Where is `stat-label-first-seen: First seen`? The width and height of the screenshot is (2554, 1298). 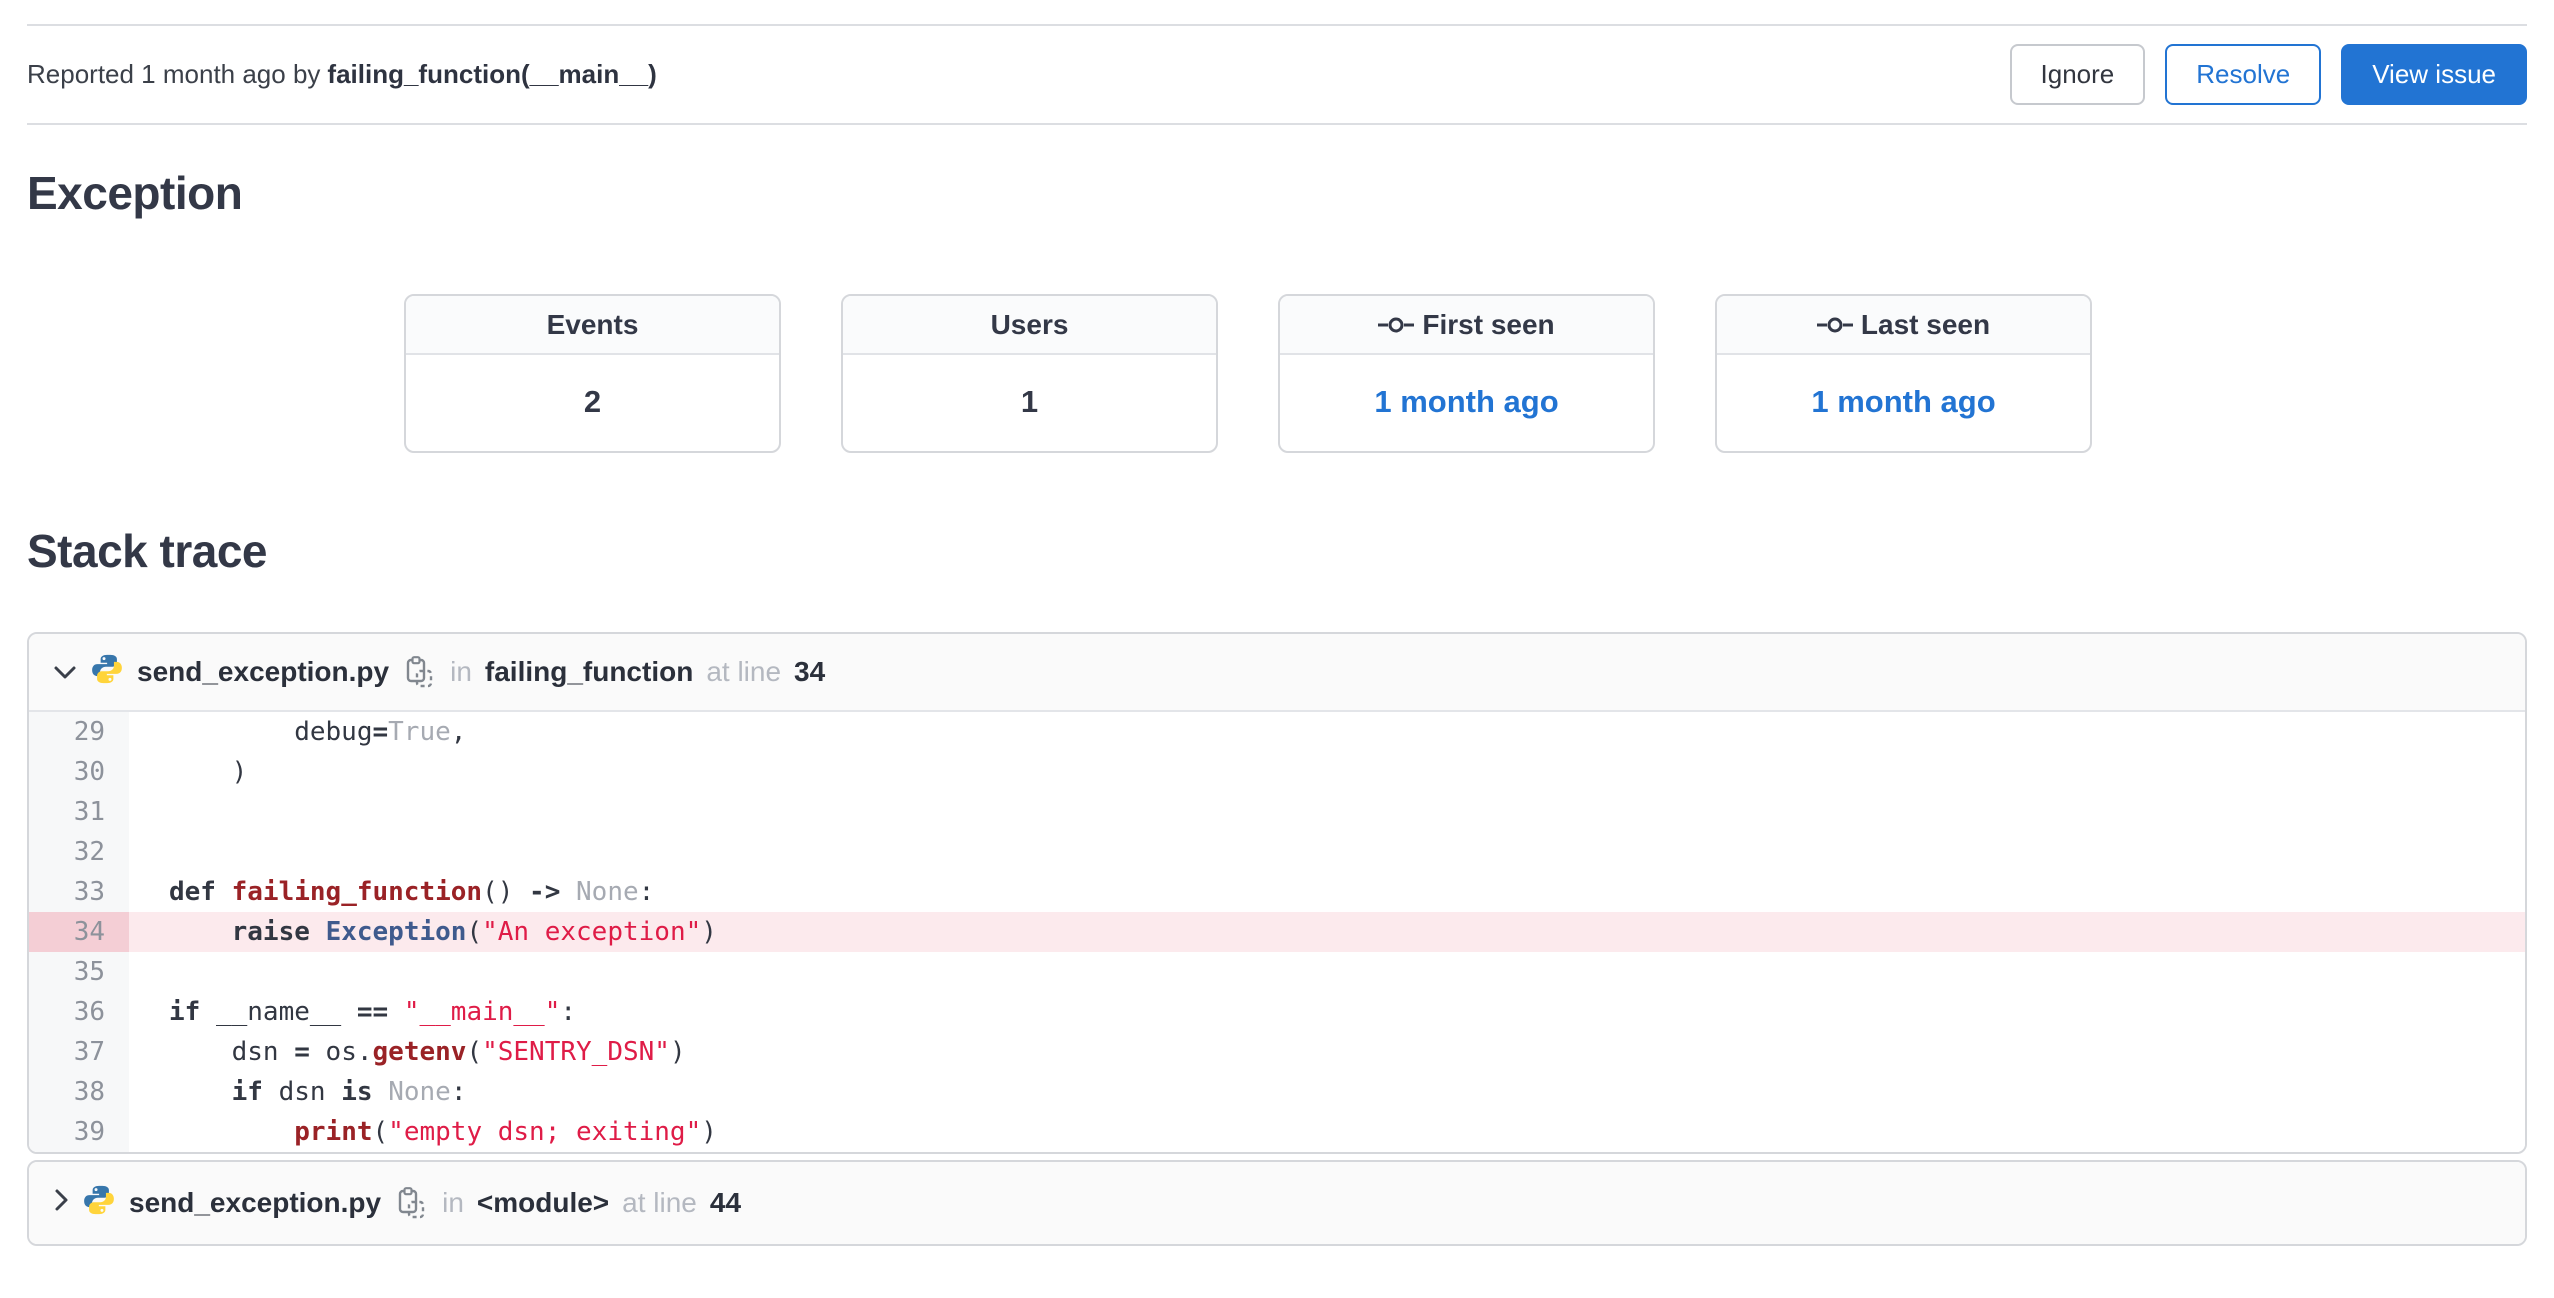 stat-label-first-seen: First seen is located at coordinates (1466, 325).